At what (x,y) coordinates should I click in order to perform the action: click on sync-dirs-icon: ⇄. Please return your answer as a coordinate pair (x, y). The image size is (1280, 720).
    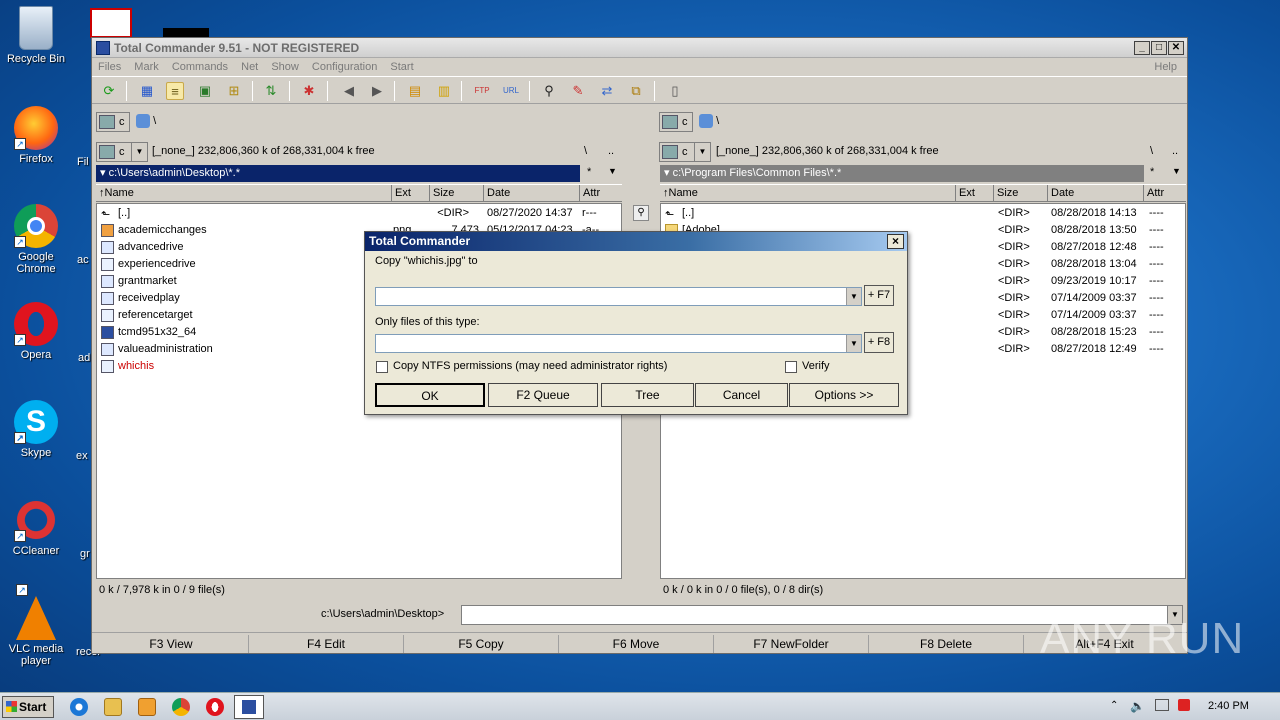
    Looking at the image, I should click on (607, 91).